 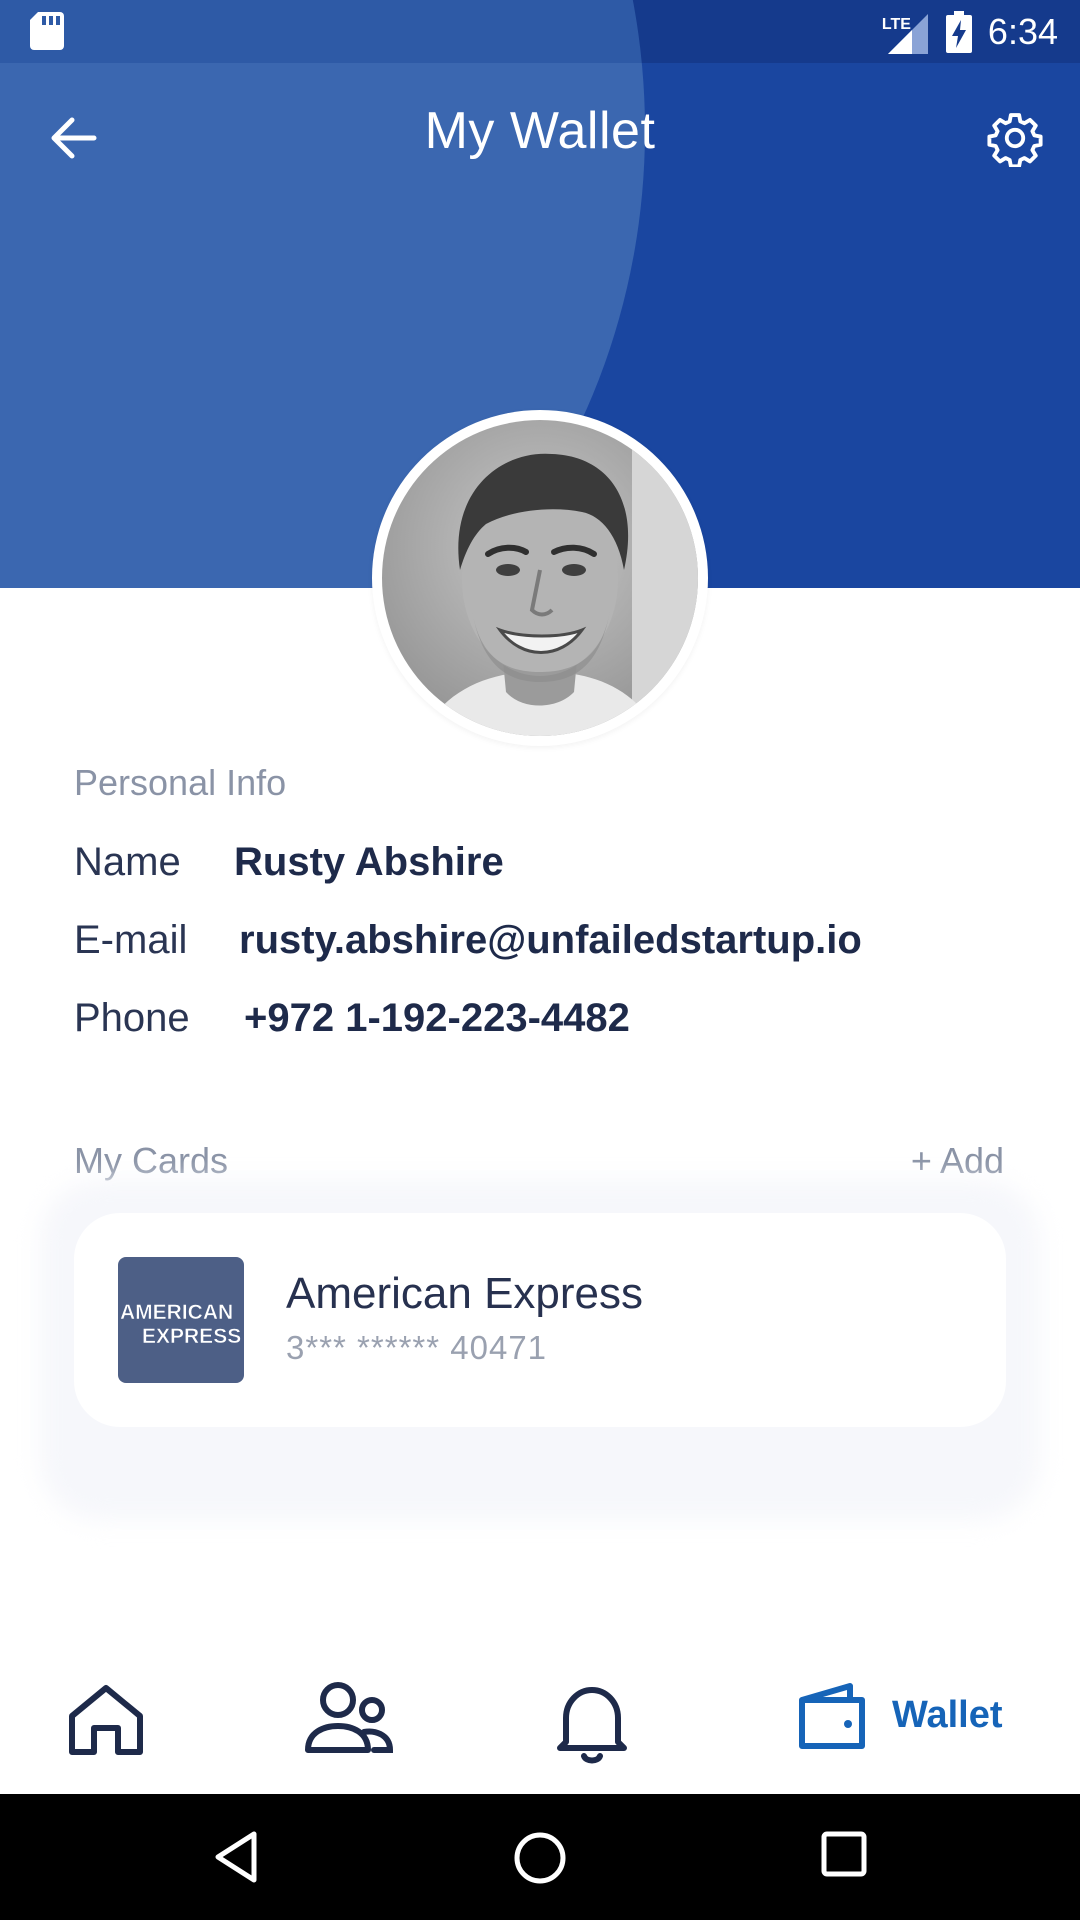 What do you see at coordinates (540, 1717) in the screenshot?
I see `bottom-nav: Wallet` at bounding box center [540, 1717].